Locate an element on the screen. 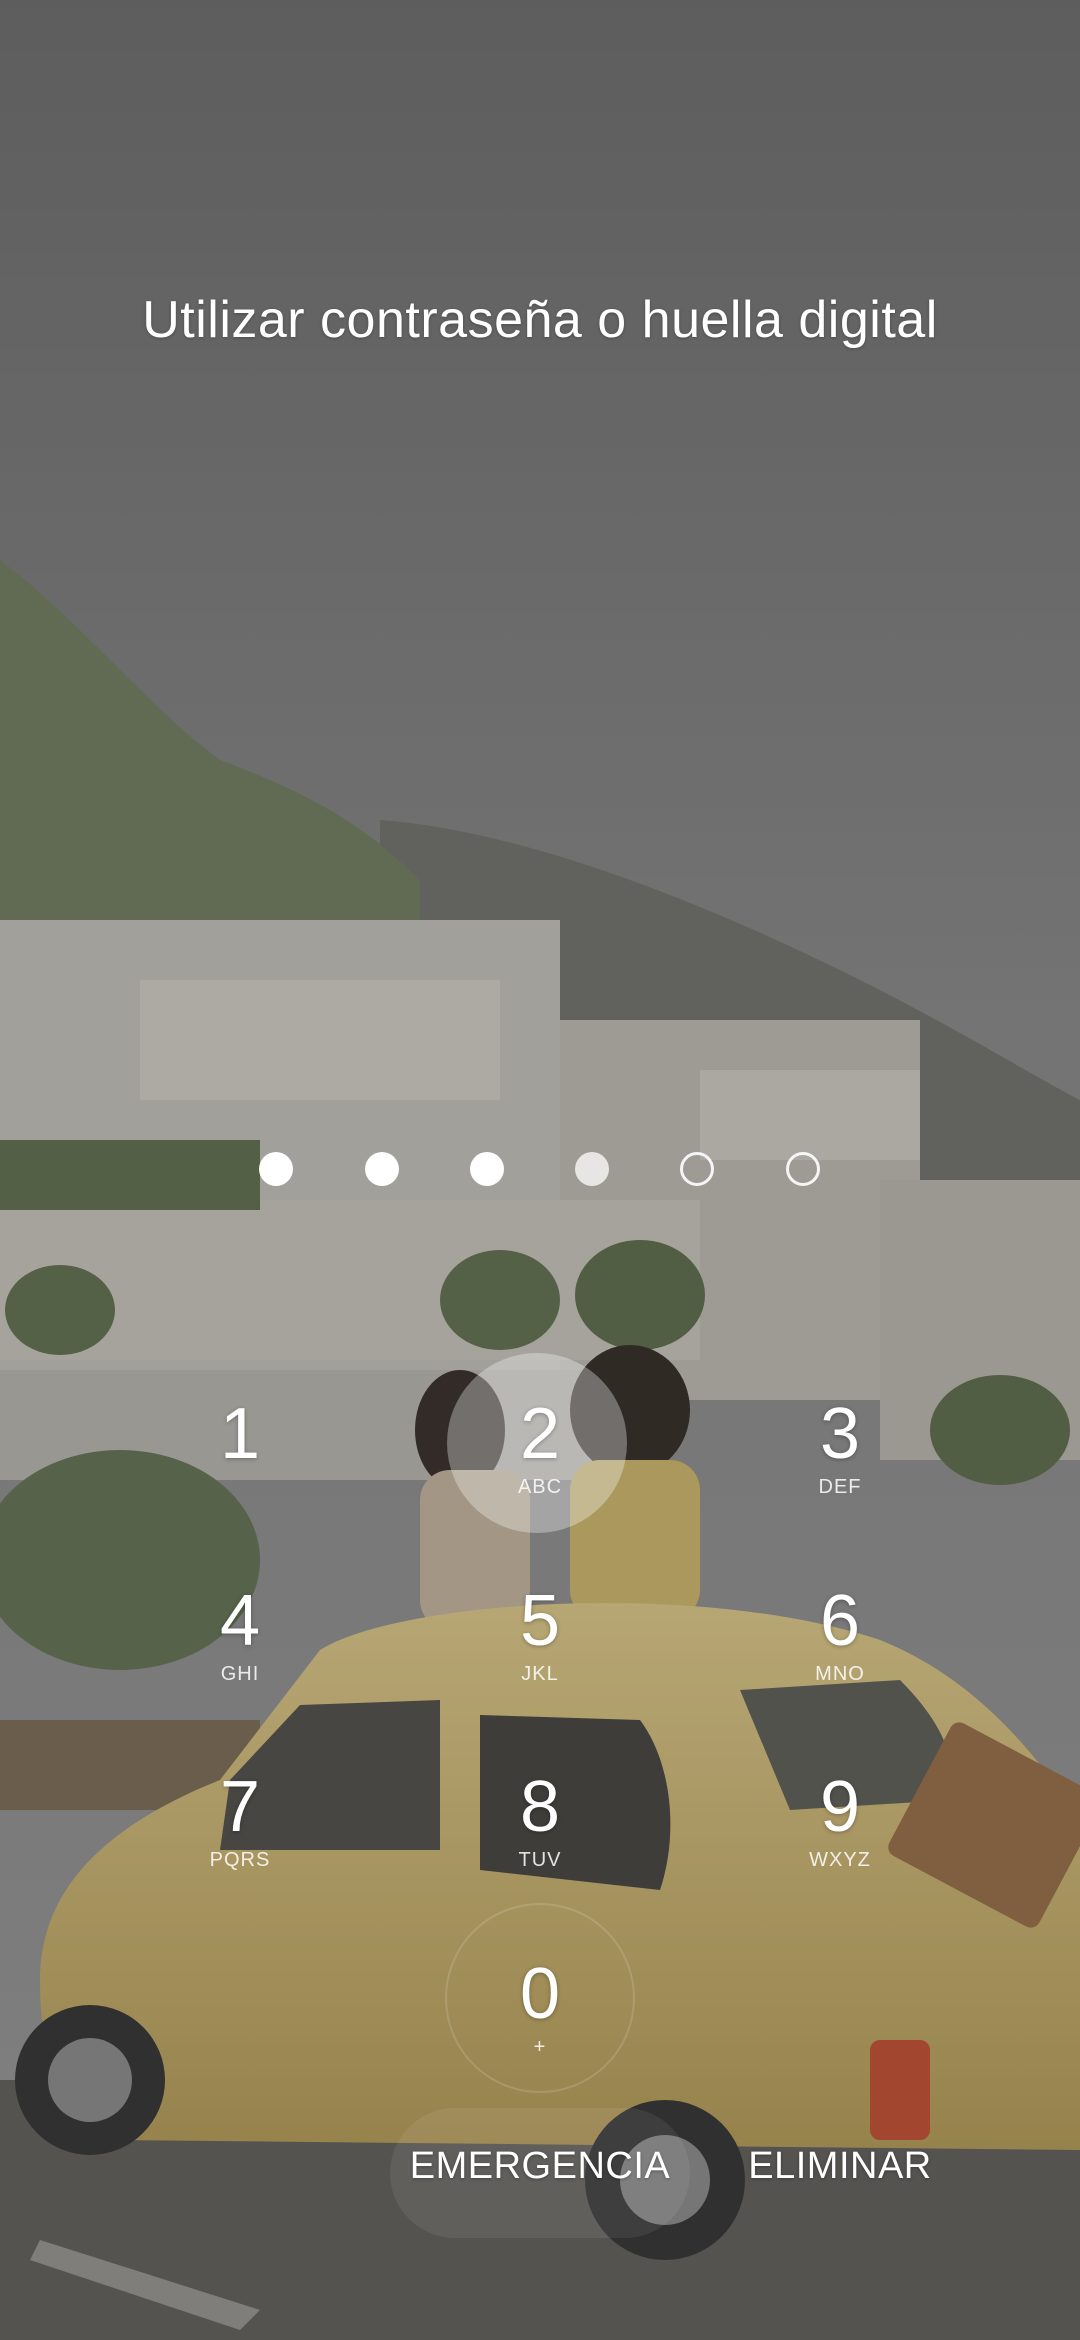 This screenshot has width=1080, height=2340. pin-indicator is located at coordinates (540, 1170).